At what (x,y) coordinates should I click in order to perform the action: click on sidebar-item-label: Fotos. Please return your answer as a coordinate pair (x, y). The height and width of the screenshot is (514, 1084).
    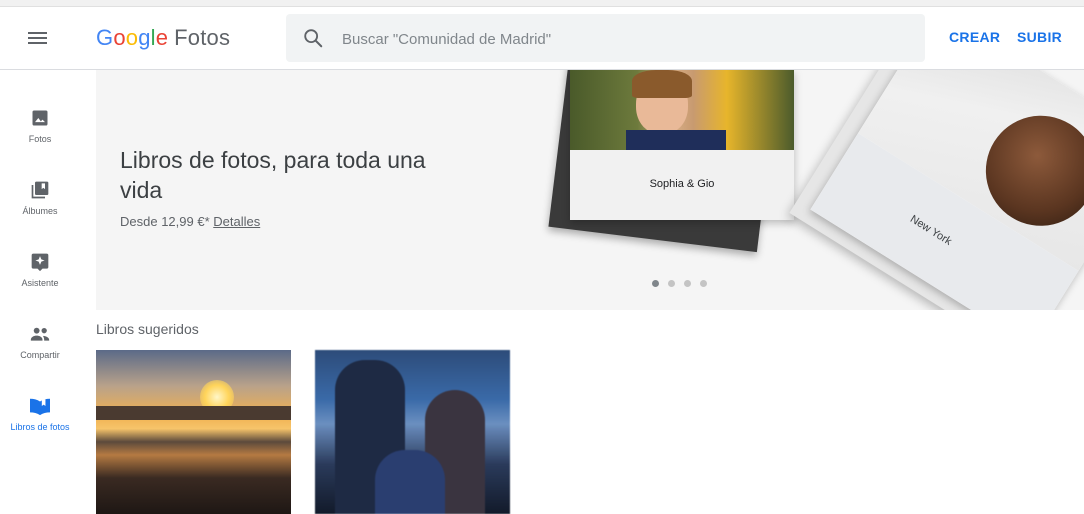
    Looking at the image, I should click on (40, 139).